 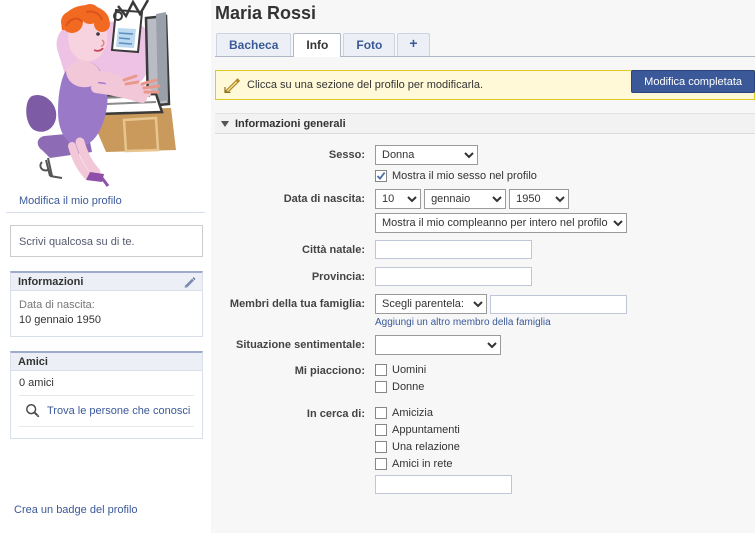 What do you see at coordinates (464, 176) in the screenshot?
I see `show-gender-label: Mostra il mio sesso nel profilo` at bounding box center [464, 176].